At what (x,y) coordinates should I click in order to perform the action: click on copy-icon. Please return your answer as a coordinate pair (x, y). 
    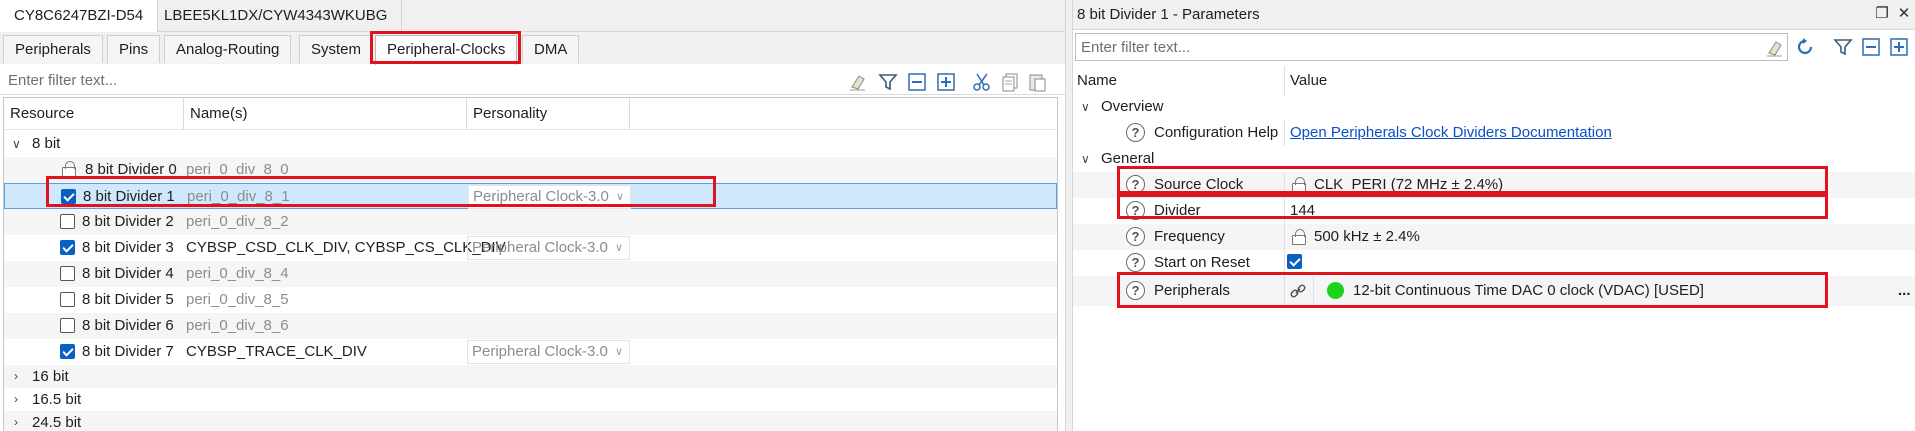
    Looking at the image, I should click on (1010, 82).